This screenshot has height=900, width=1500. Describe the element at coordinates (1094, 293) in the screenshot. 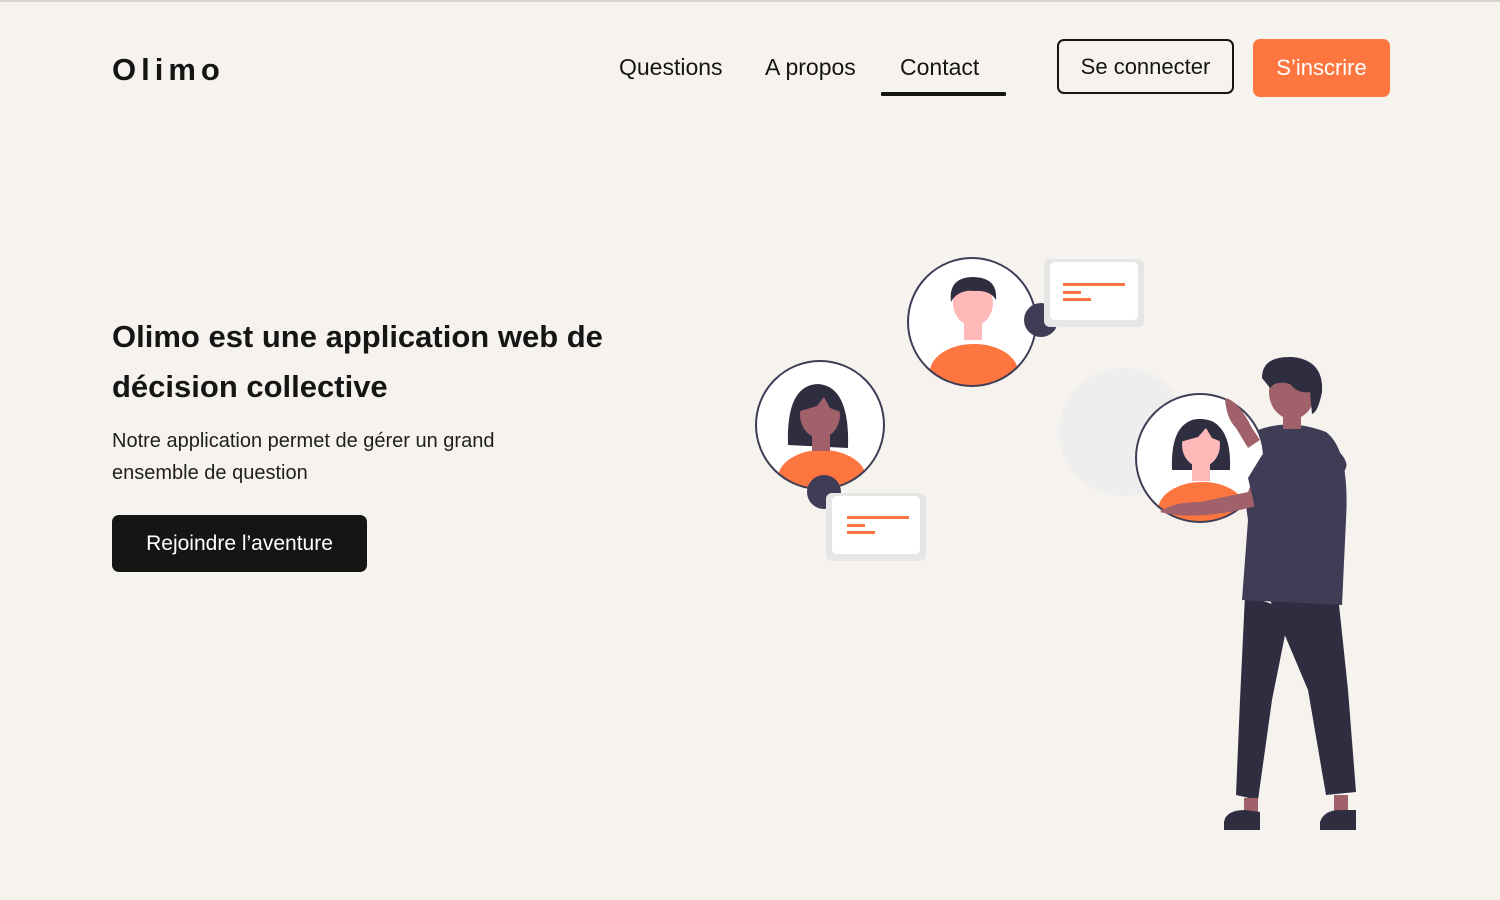

I see `message-card-top` at that location.